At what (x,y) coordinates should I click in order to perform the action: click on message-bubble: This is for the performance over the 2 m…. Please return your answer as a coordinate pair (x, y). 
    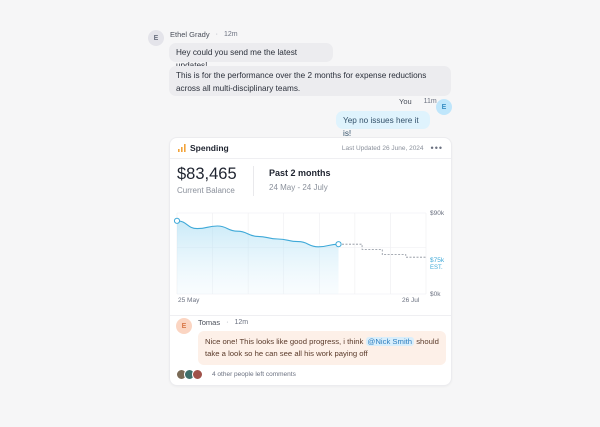
    Looking at the image, I should click on (310, 81).